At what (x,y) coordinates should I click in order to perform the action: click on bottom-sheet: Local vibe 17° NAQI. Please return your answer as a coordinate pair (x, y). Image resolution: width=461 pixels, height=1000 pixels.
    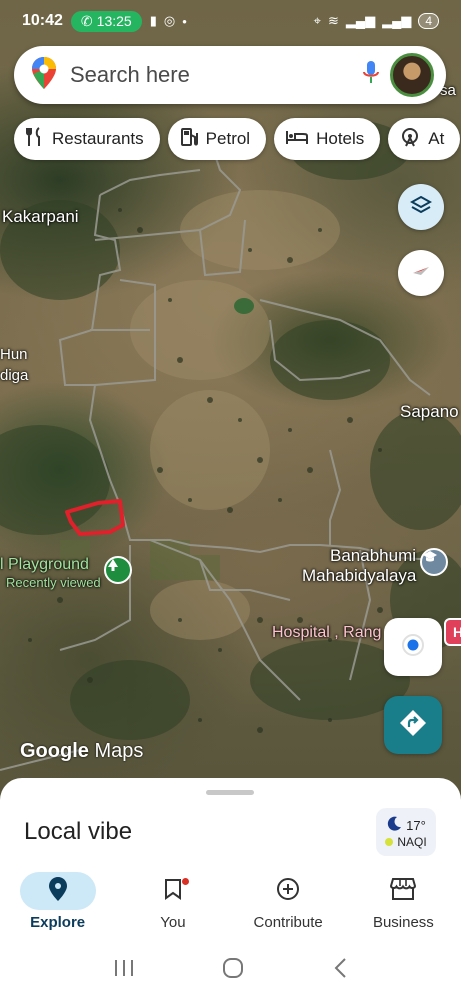
    Looking at the image, I should click on (230, 823).